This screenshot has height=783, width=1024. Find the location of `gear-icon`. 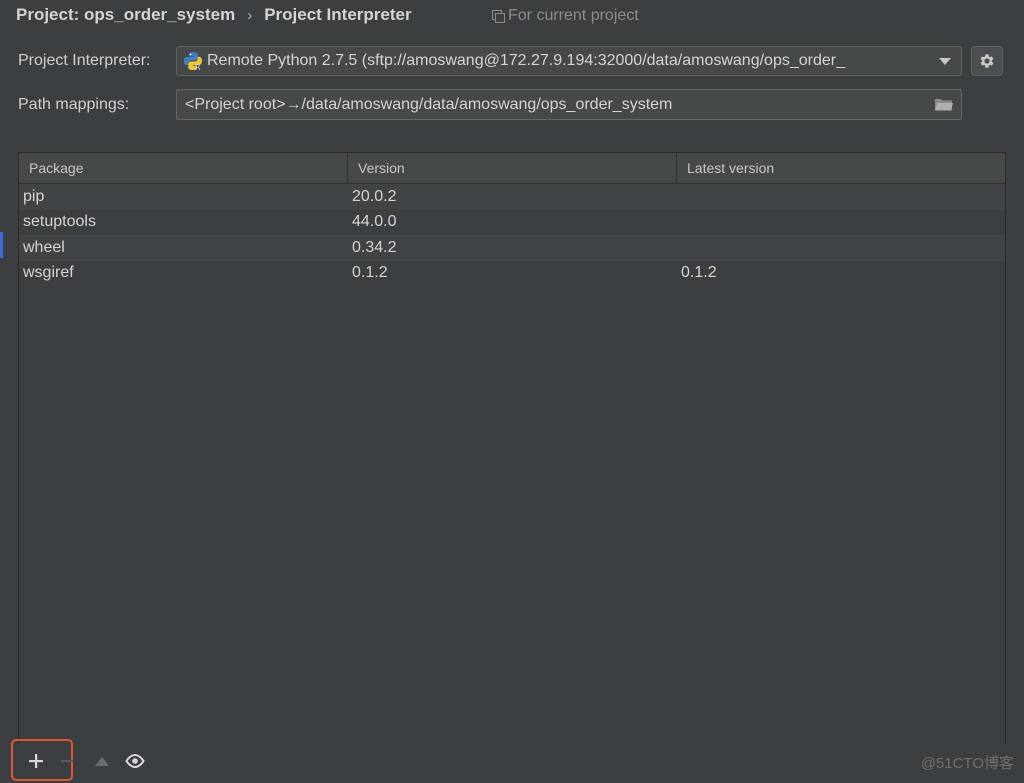

gear-icon is located at coordinates (987, 61).